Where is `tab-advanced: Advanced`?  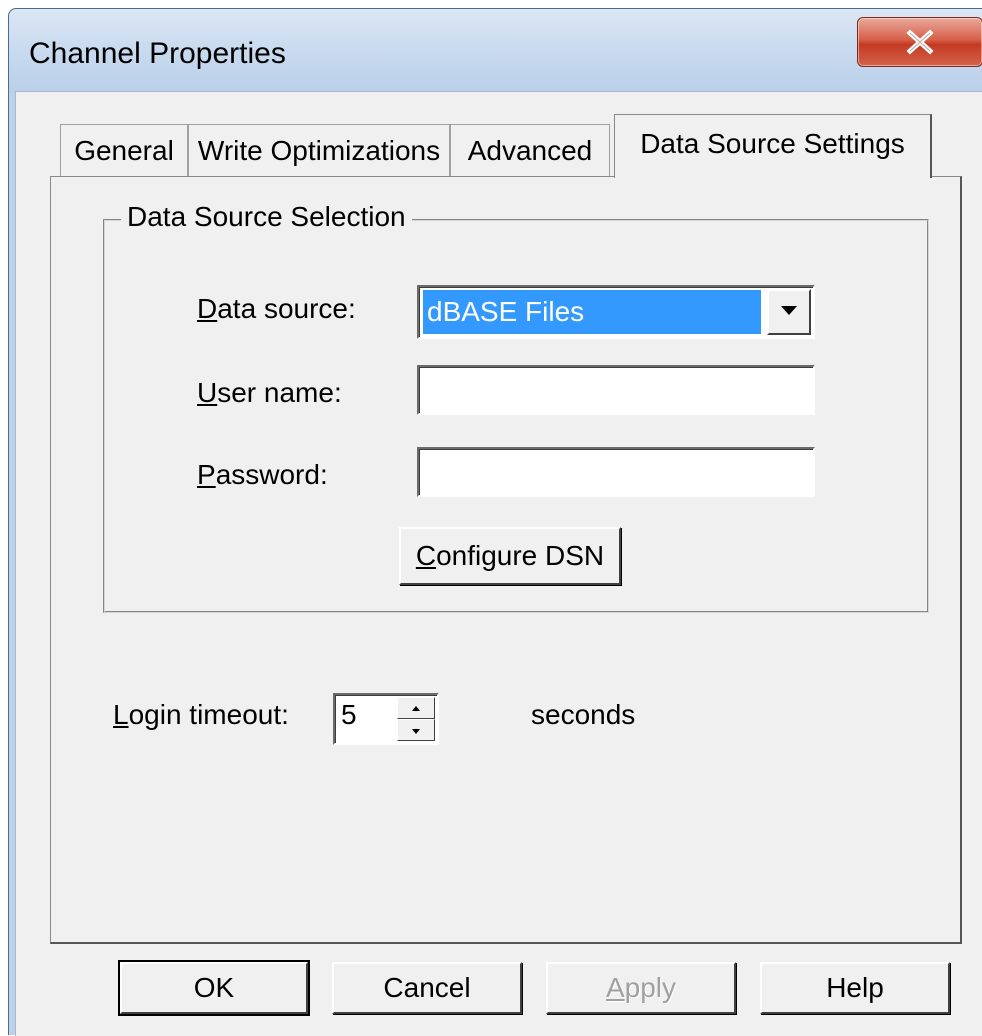
tab-advanced: Advanced is located at coordinates (530, 150).